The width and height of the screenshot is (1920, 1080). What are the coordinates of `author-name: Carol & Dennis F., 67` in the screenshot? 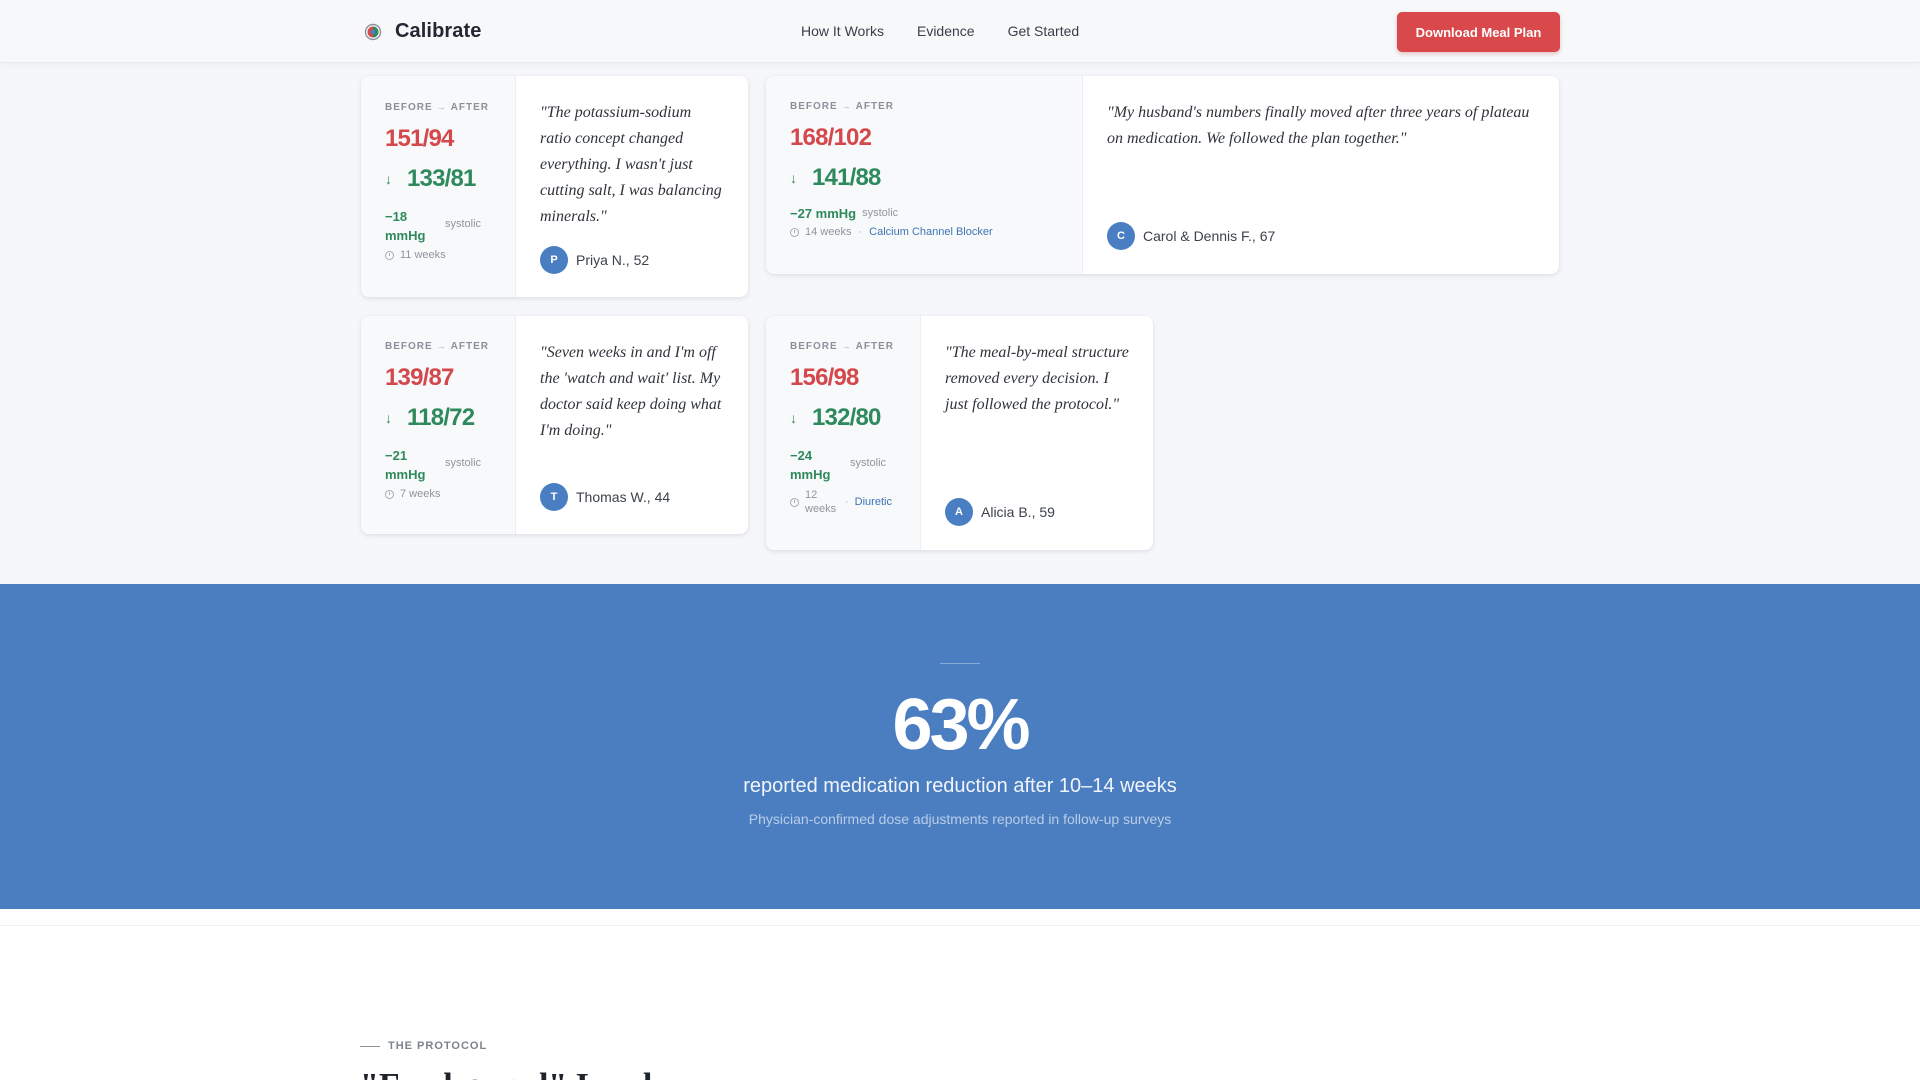 It's located at (1209, 236).